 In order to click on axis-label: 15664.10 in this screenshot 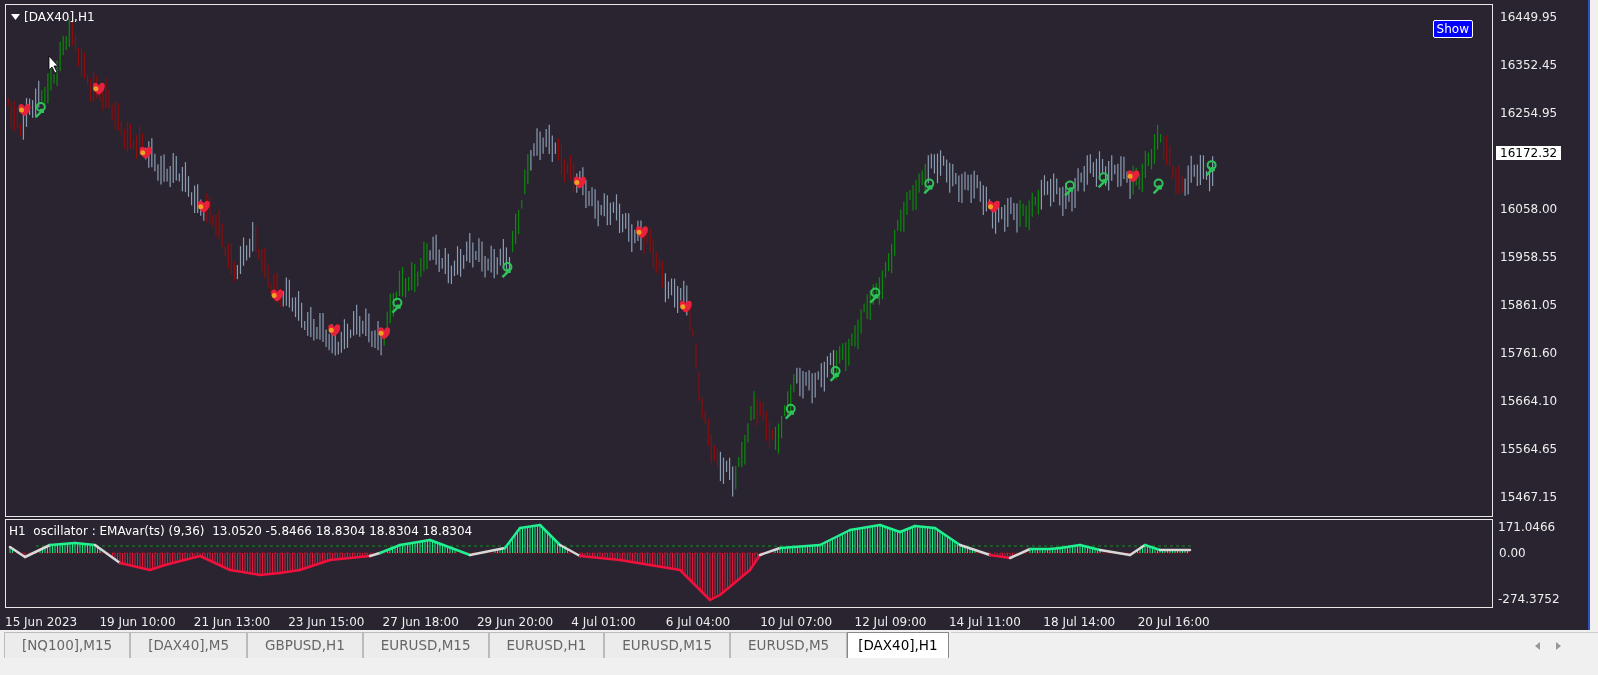, I will do `click(1529, 401)`.